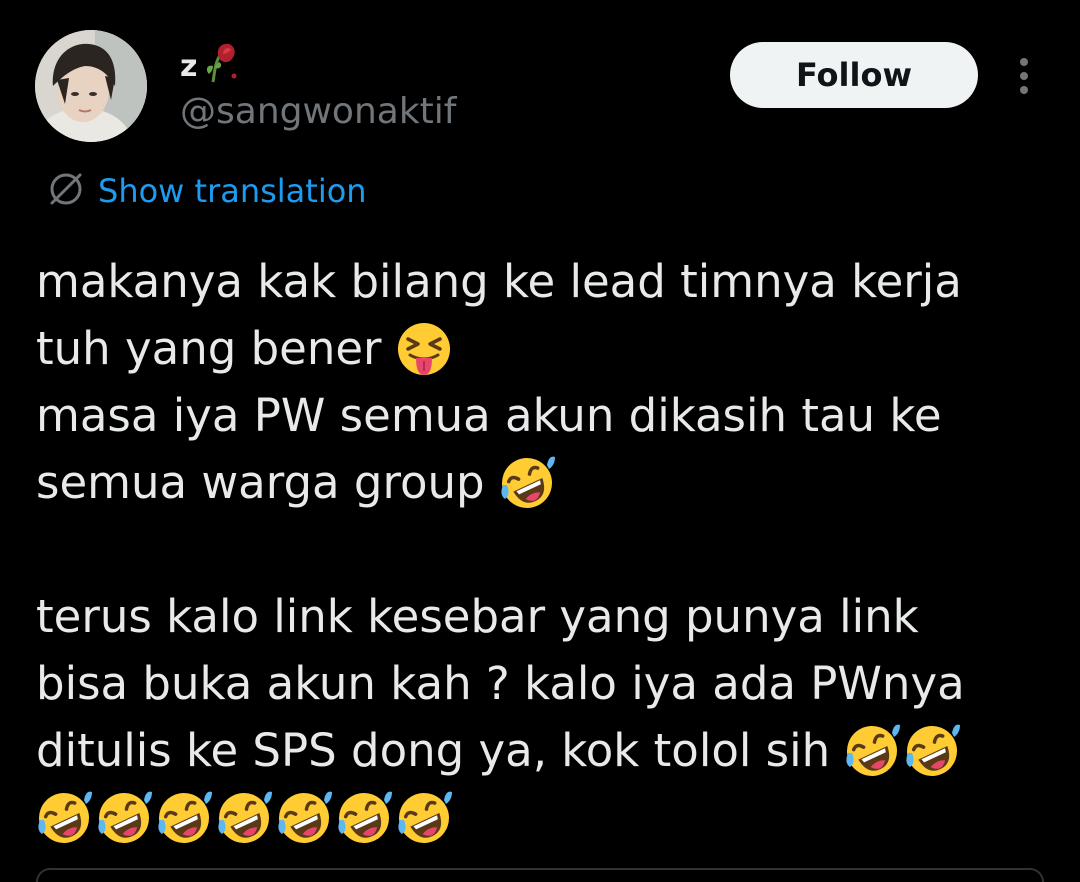  Describe the element at coordinates (66, 191) in the screenshot. I see `globe-icon` at that location.